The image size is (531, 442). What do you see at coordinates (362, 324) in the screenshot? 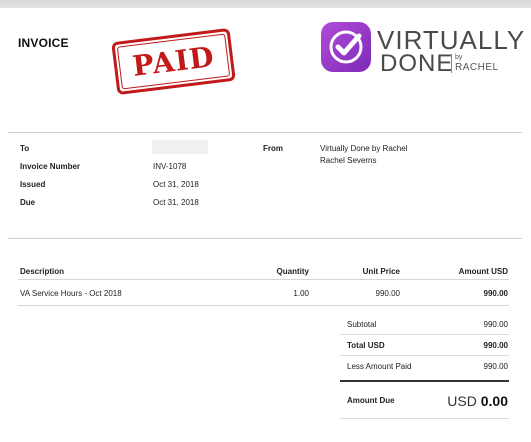
I see `subtotal-label: Subtotal` at bounding box center [362, 324].